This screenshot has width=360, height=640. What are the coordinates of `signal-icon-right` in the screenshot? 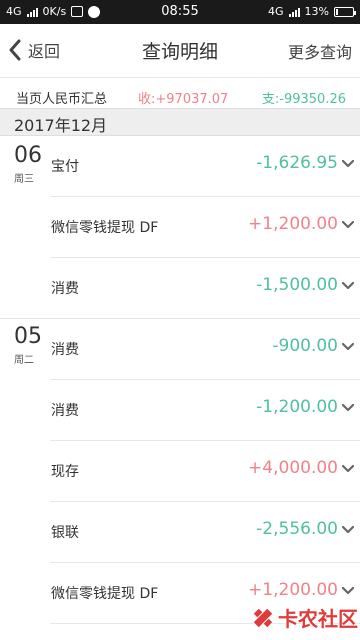 It's located at (294, 12).